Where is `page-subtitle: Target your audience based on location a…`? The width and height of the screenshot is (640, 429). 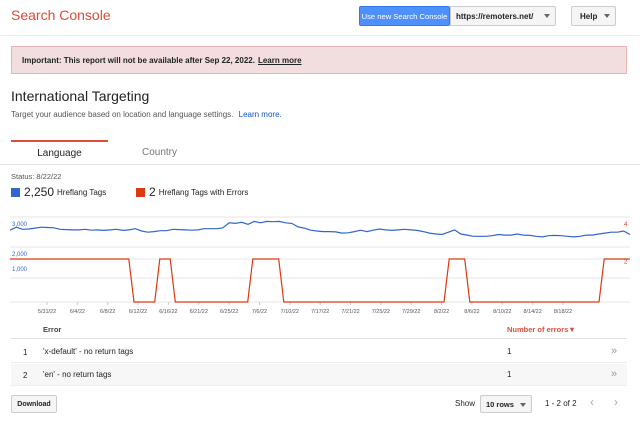 page-subtitle: Target your audience based on location a… is located at coordinates (146, 114).